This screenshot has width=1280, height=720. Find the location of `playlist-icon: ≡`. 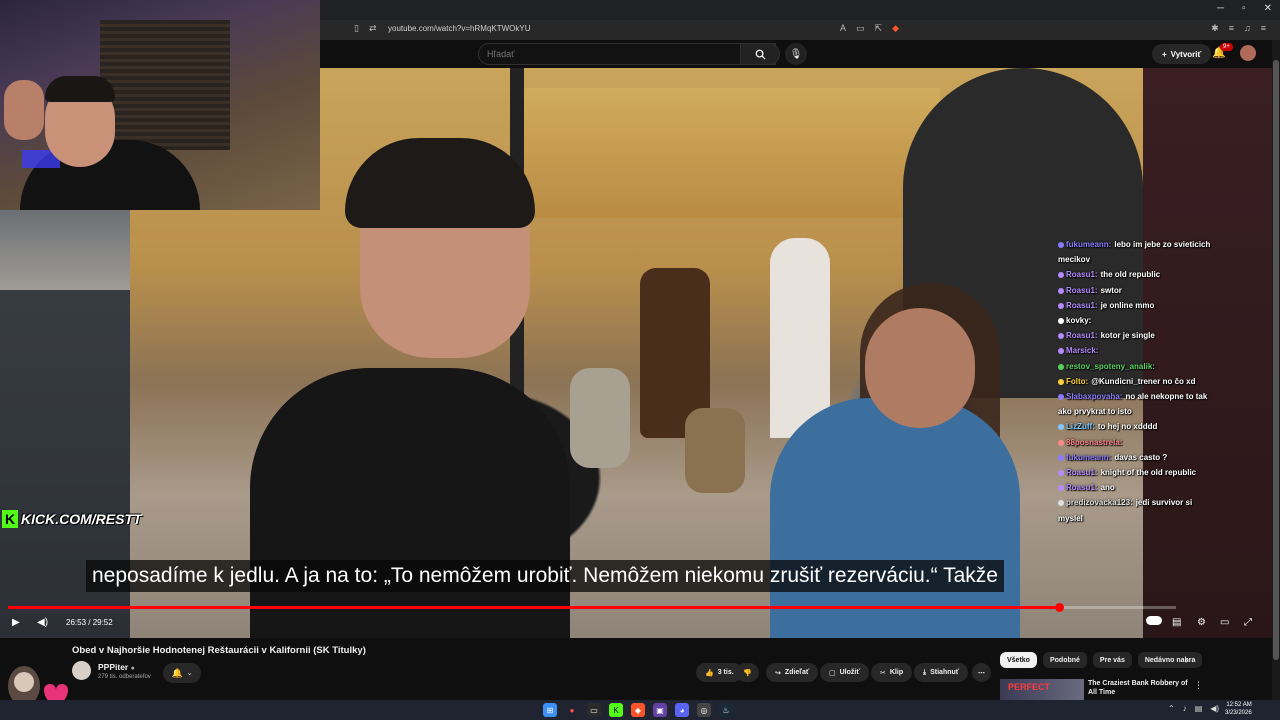

playlist-icon: ≡ is located at coordinates (1231, 28).